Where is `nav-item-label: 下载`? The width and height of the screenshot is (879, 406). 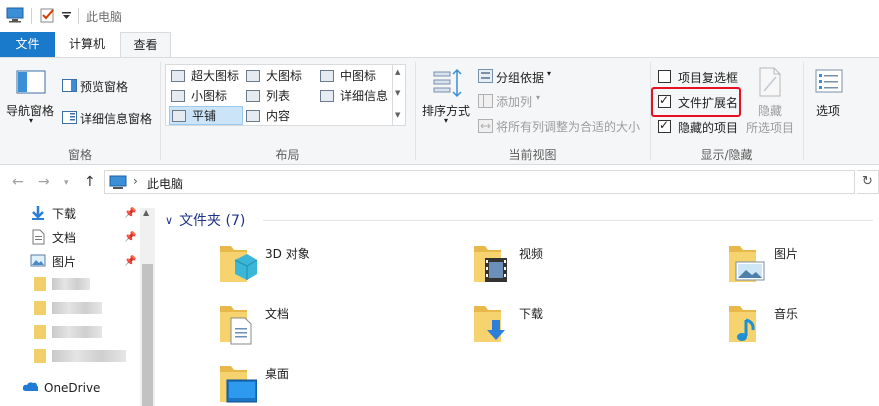 nav-item-label: 下载 is located at coordinates (64, 213).